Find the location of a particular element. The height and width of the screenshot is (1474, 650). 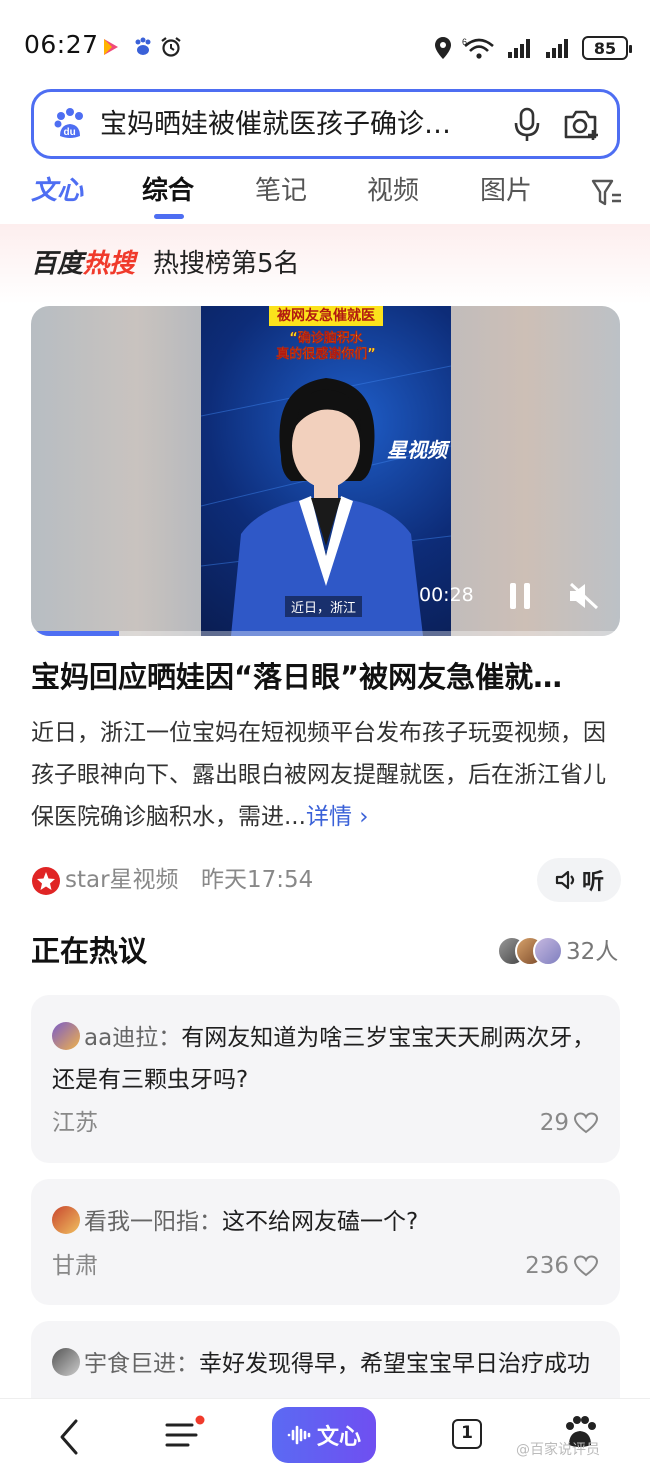

status-time: 06:27 is located at coordinates (61, 44).